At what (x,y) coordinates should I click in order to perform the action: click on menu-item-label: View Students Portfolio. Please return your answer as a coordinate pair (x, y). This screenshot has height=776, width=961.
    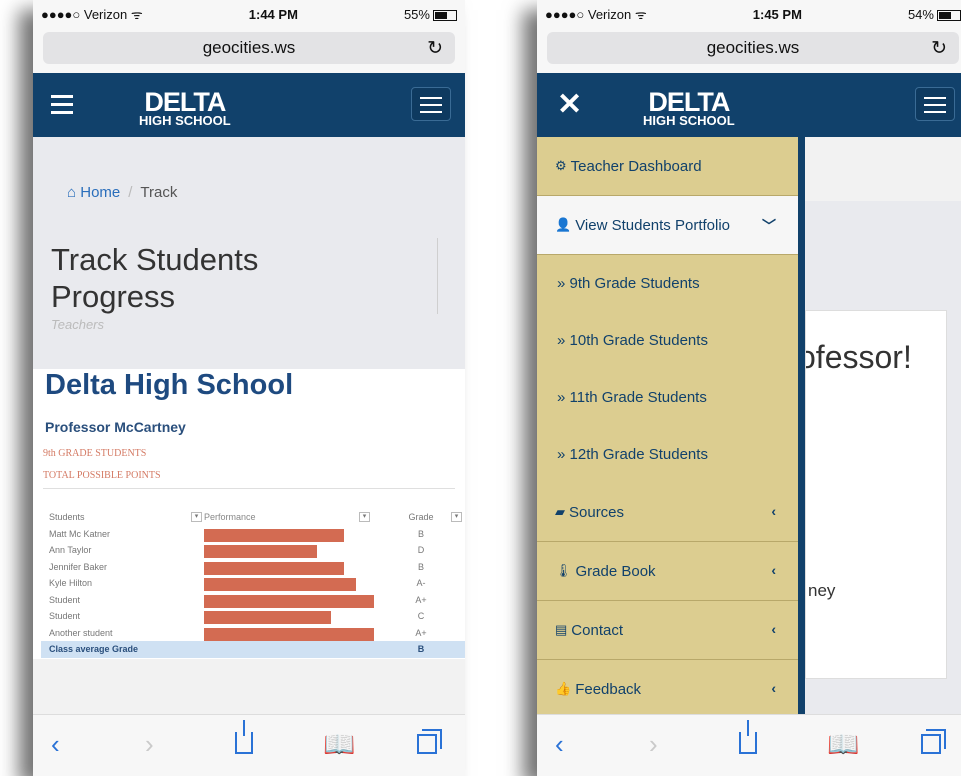
    Looking at the image, I should click on (652, 225).